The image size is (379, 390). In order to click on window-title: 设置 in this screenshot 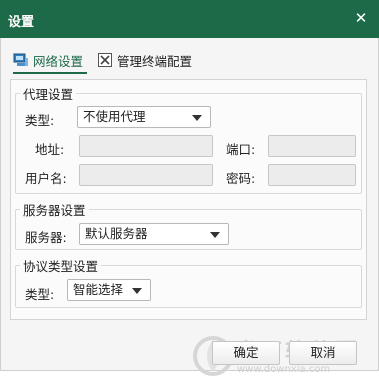, I will do `click(21, 22)`.